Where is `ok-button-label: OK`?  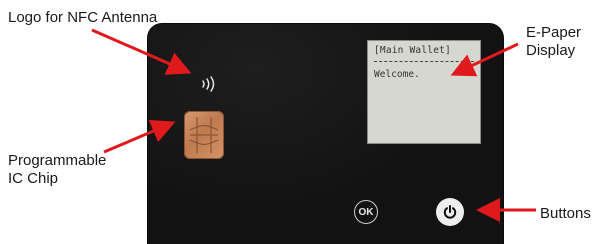 ok-button-label: OK is located at coordinates (366, 212).